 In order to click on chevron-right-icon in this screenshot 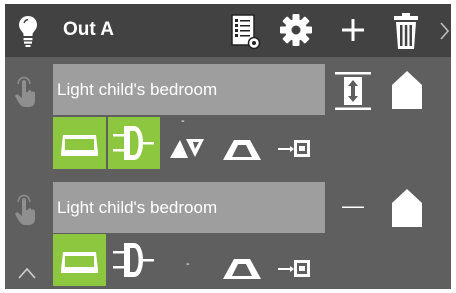, I will do `click(444, 31)`.